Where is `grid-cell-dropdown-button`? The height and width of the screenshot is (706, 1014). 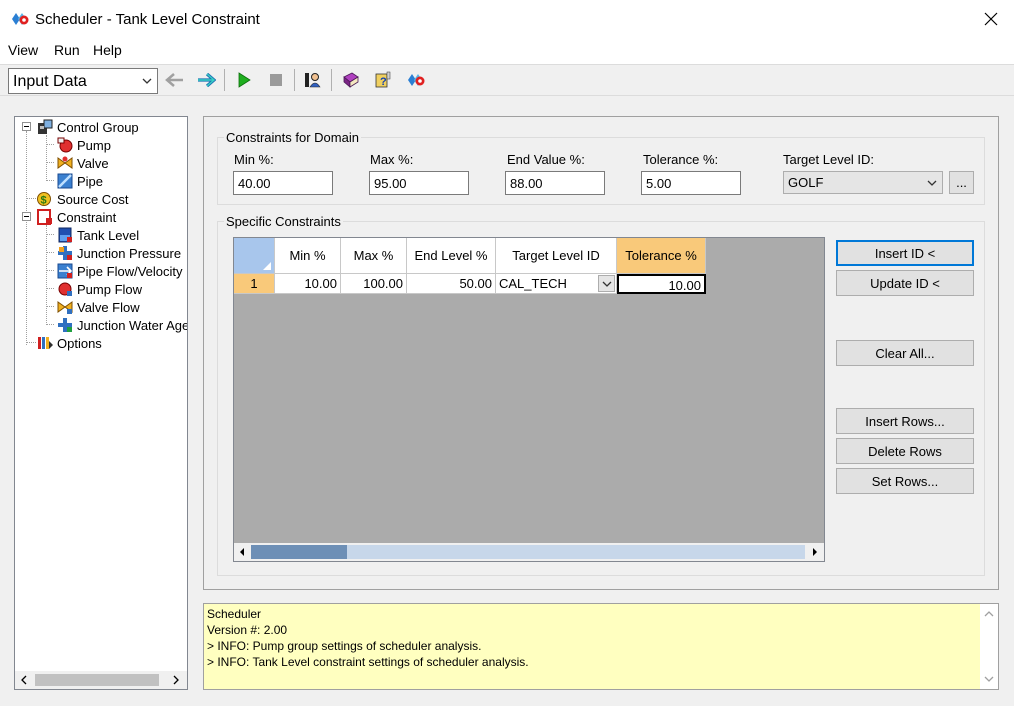 grid-cell-dropdown-button is located at coordinates (606, 283).